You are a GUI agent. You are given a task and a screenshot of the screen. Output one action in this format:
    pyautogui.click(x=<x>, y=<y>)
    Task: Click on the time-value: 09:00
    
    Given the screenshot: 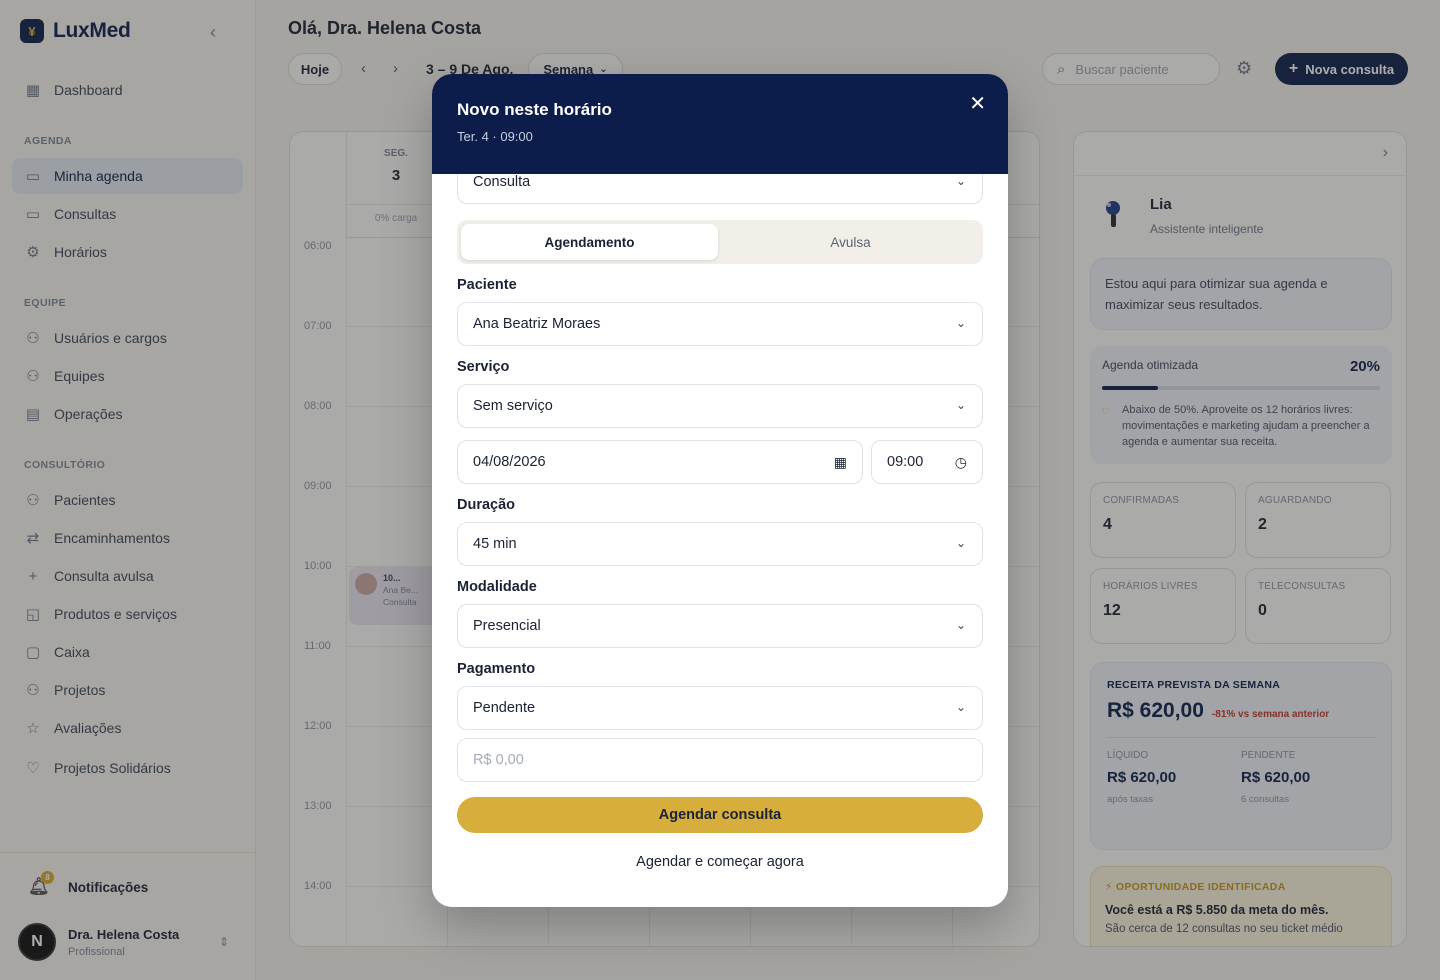 What is the action you would take?
    pyautogui.click(x=905, y=462)
    